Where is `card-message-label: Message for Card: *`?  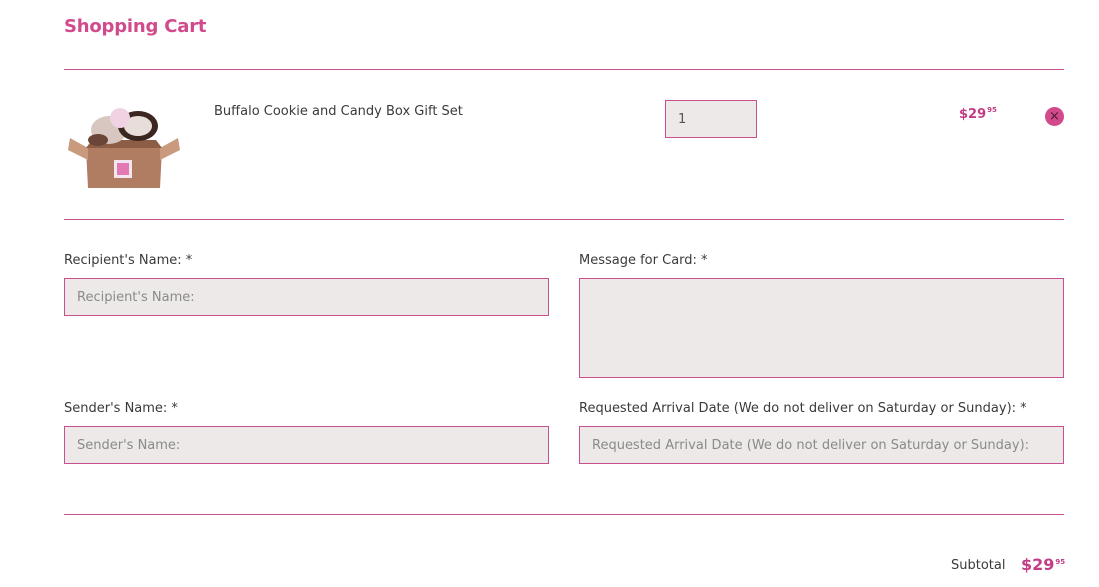 card-message-label: Message for Card: * is located at coordinates (643, 260).